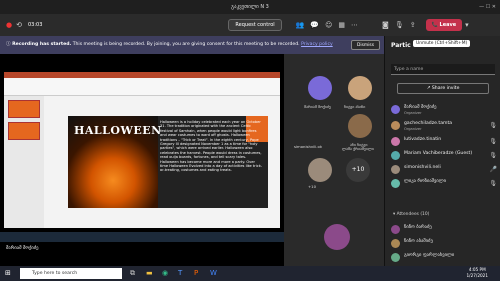 Image resolution: width=500 pixels, height=281 pixels. Describe the element at coordinates (445, 170) in the screenshot. I see `participant-row: simonishvili.neli 🎤` at that location.